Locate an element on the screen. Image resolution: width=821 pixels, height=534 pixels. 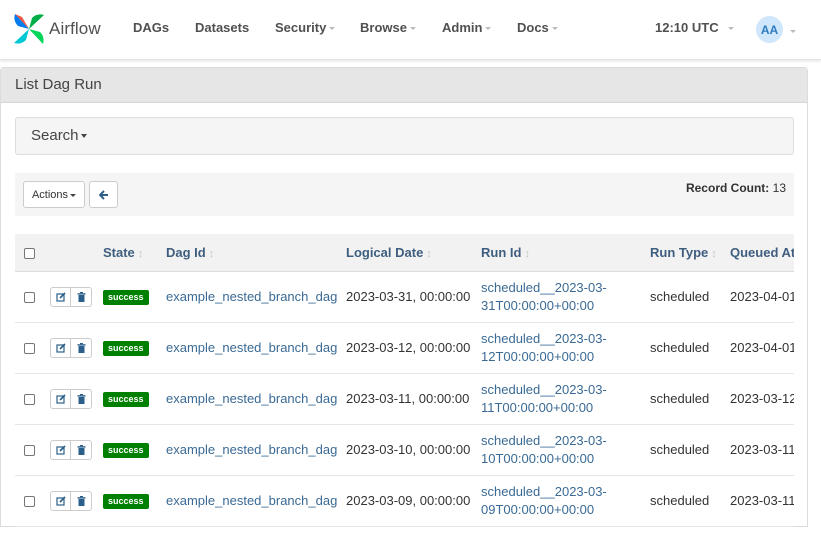
run-id-link: scheduled__2023-03- 11T00:00:00+00:00 is located at coordinates (565, 399).